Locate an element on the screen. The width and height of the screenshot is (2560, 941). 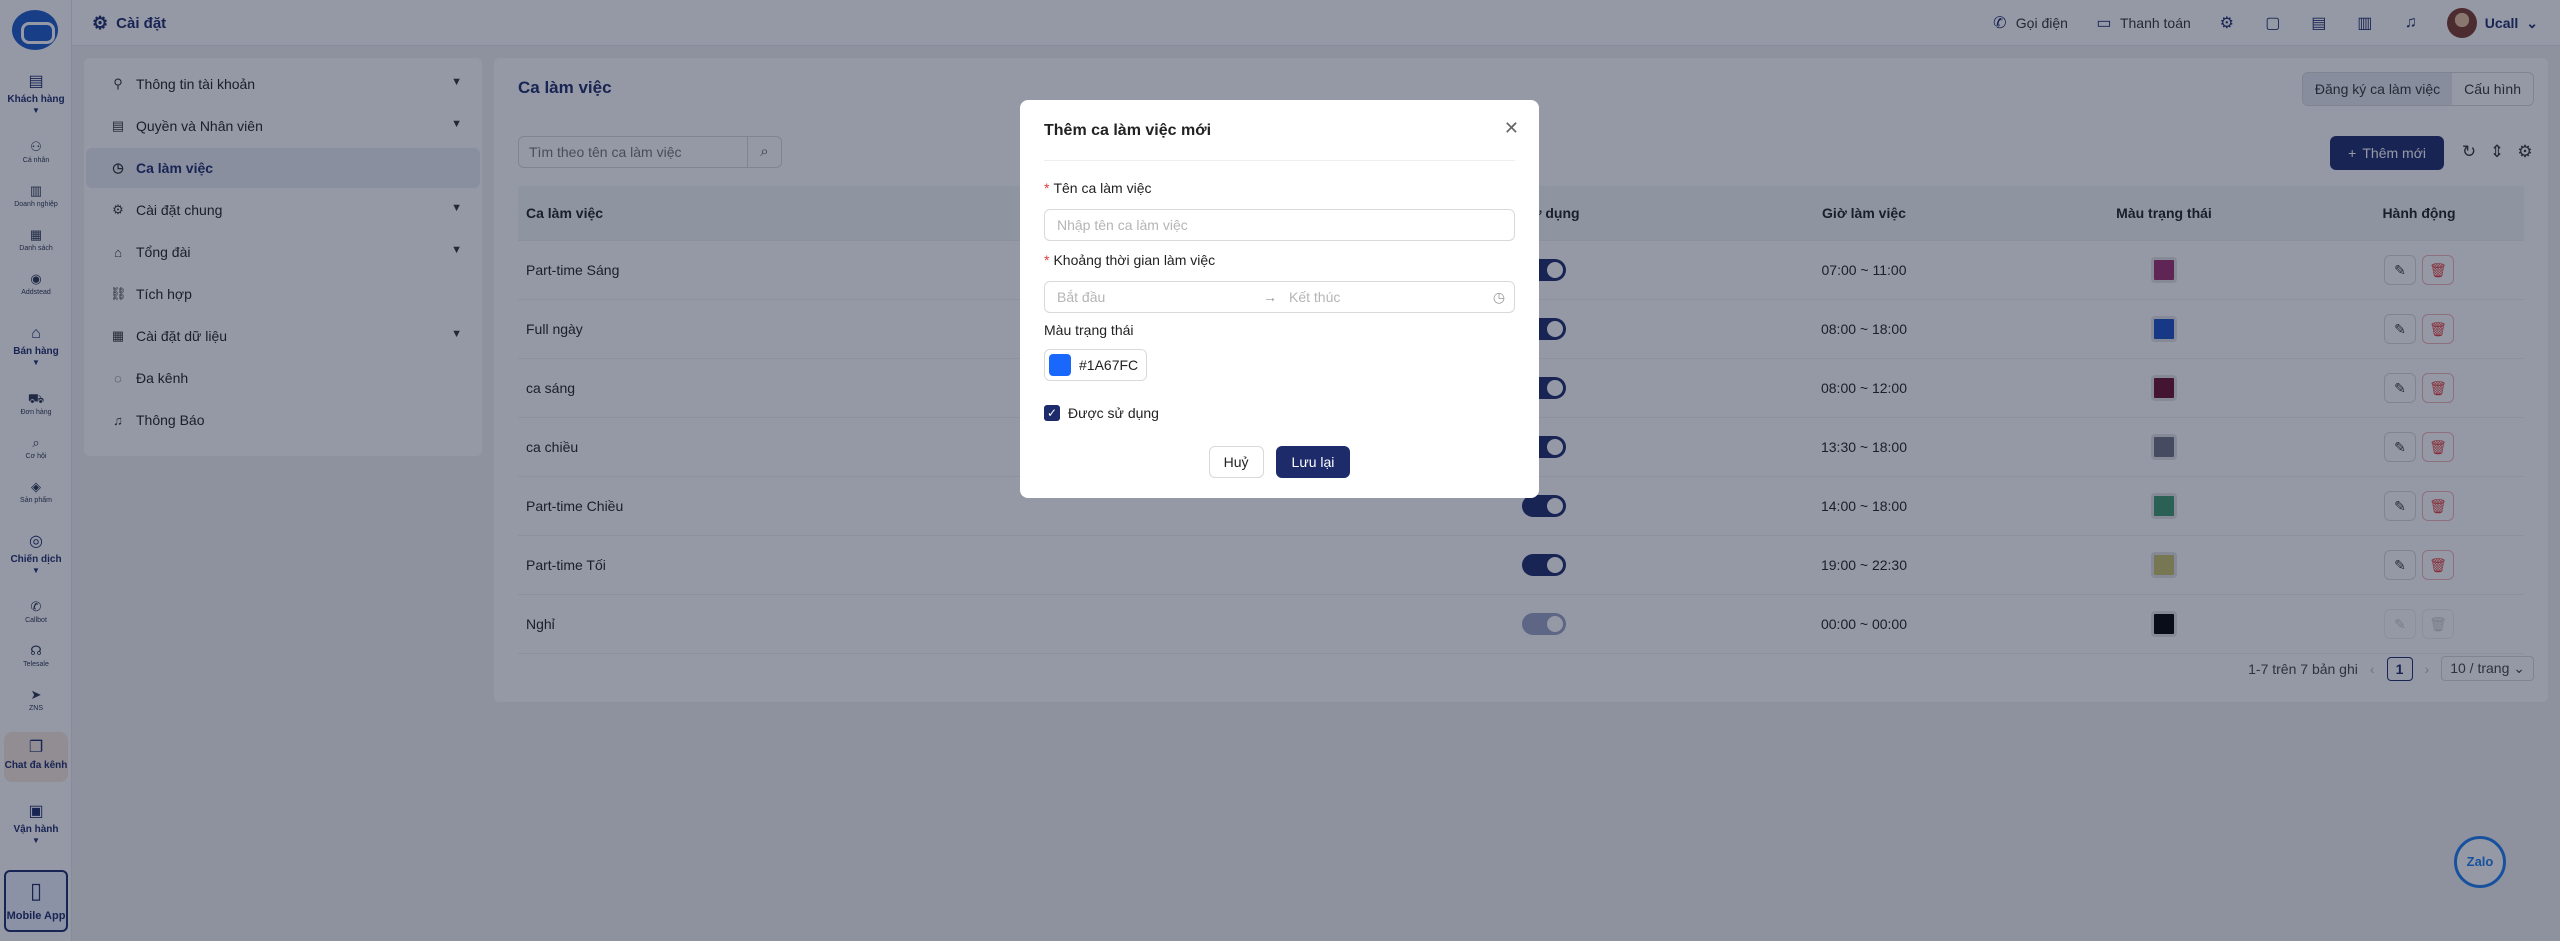
name-label: * Tên ca làm việc is located at coordinates (1098, 188).